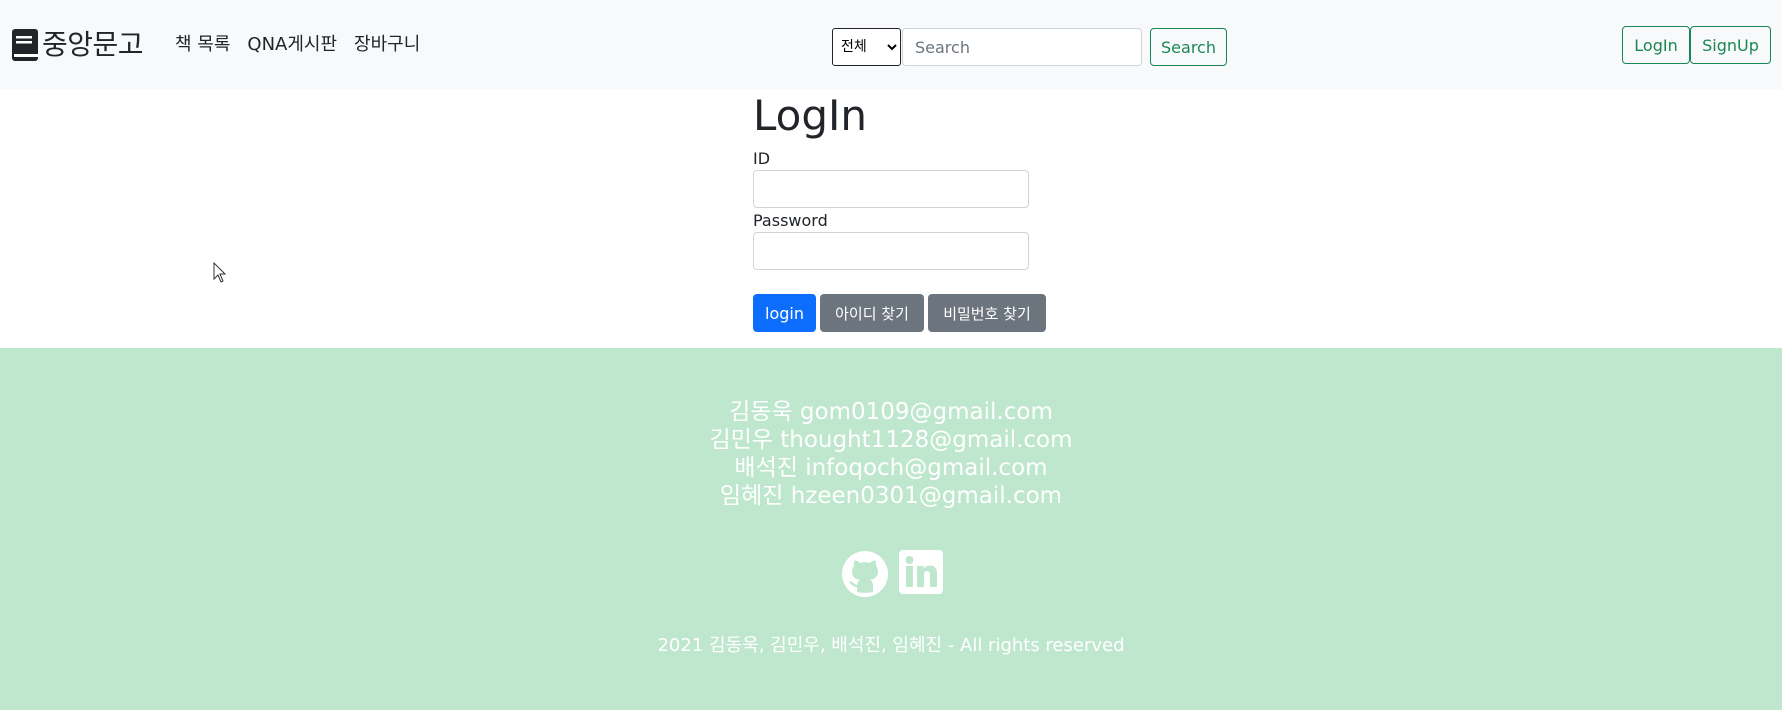 The height and width of the screenshot is (710, 1782). What do you see at coordinates (872, 313) in the screenshot?
I see `find-id-button: 아이디 찾기` at bounding box center [872, 313].